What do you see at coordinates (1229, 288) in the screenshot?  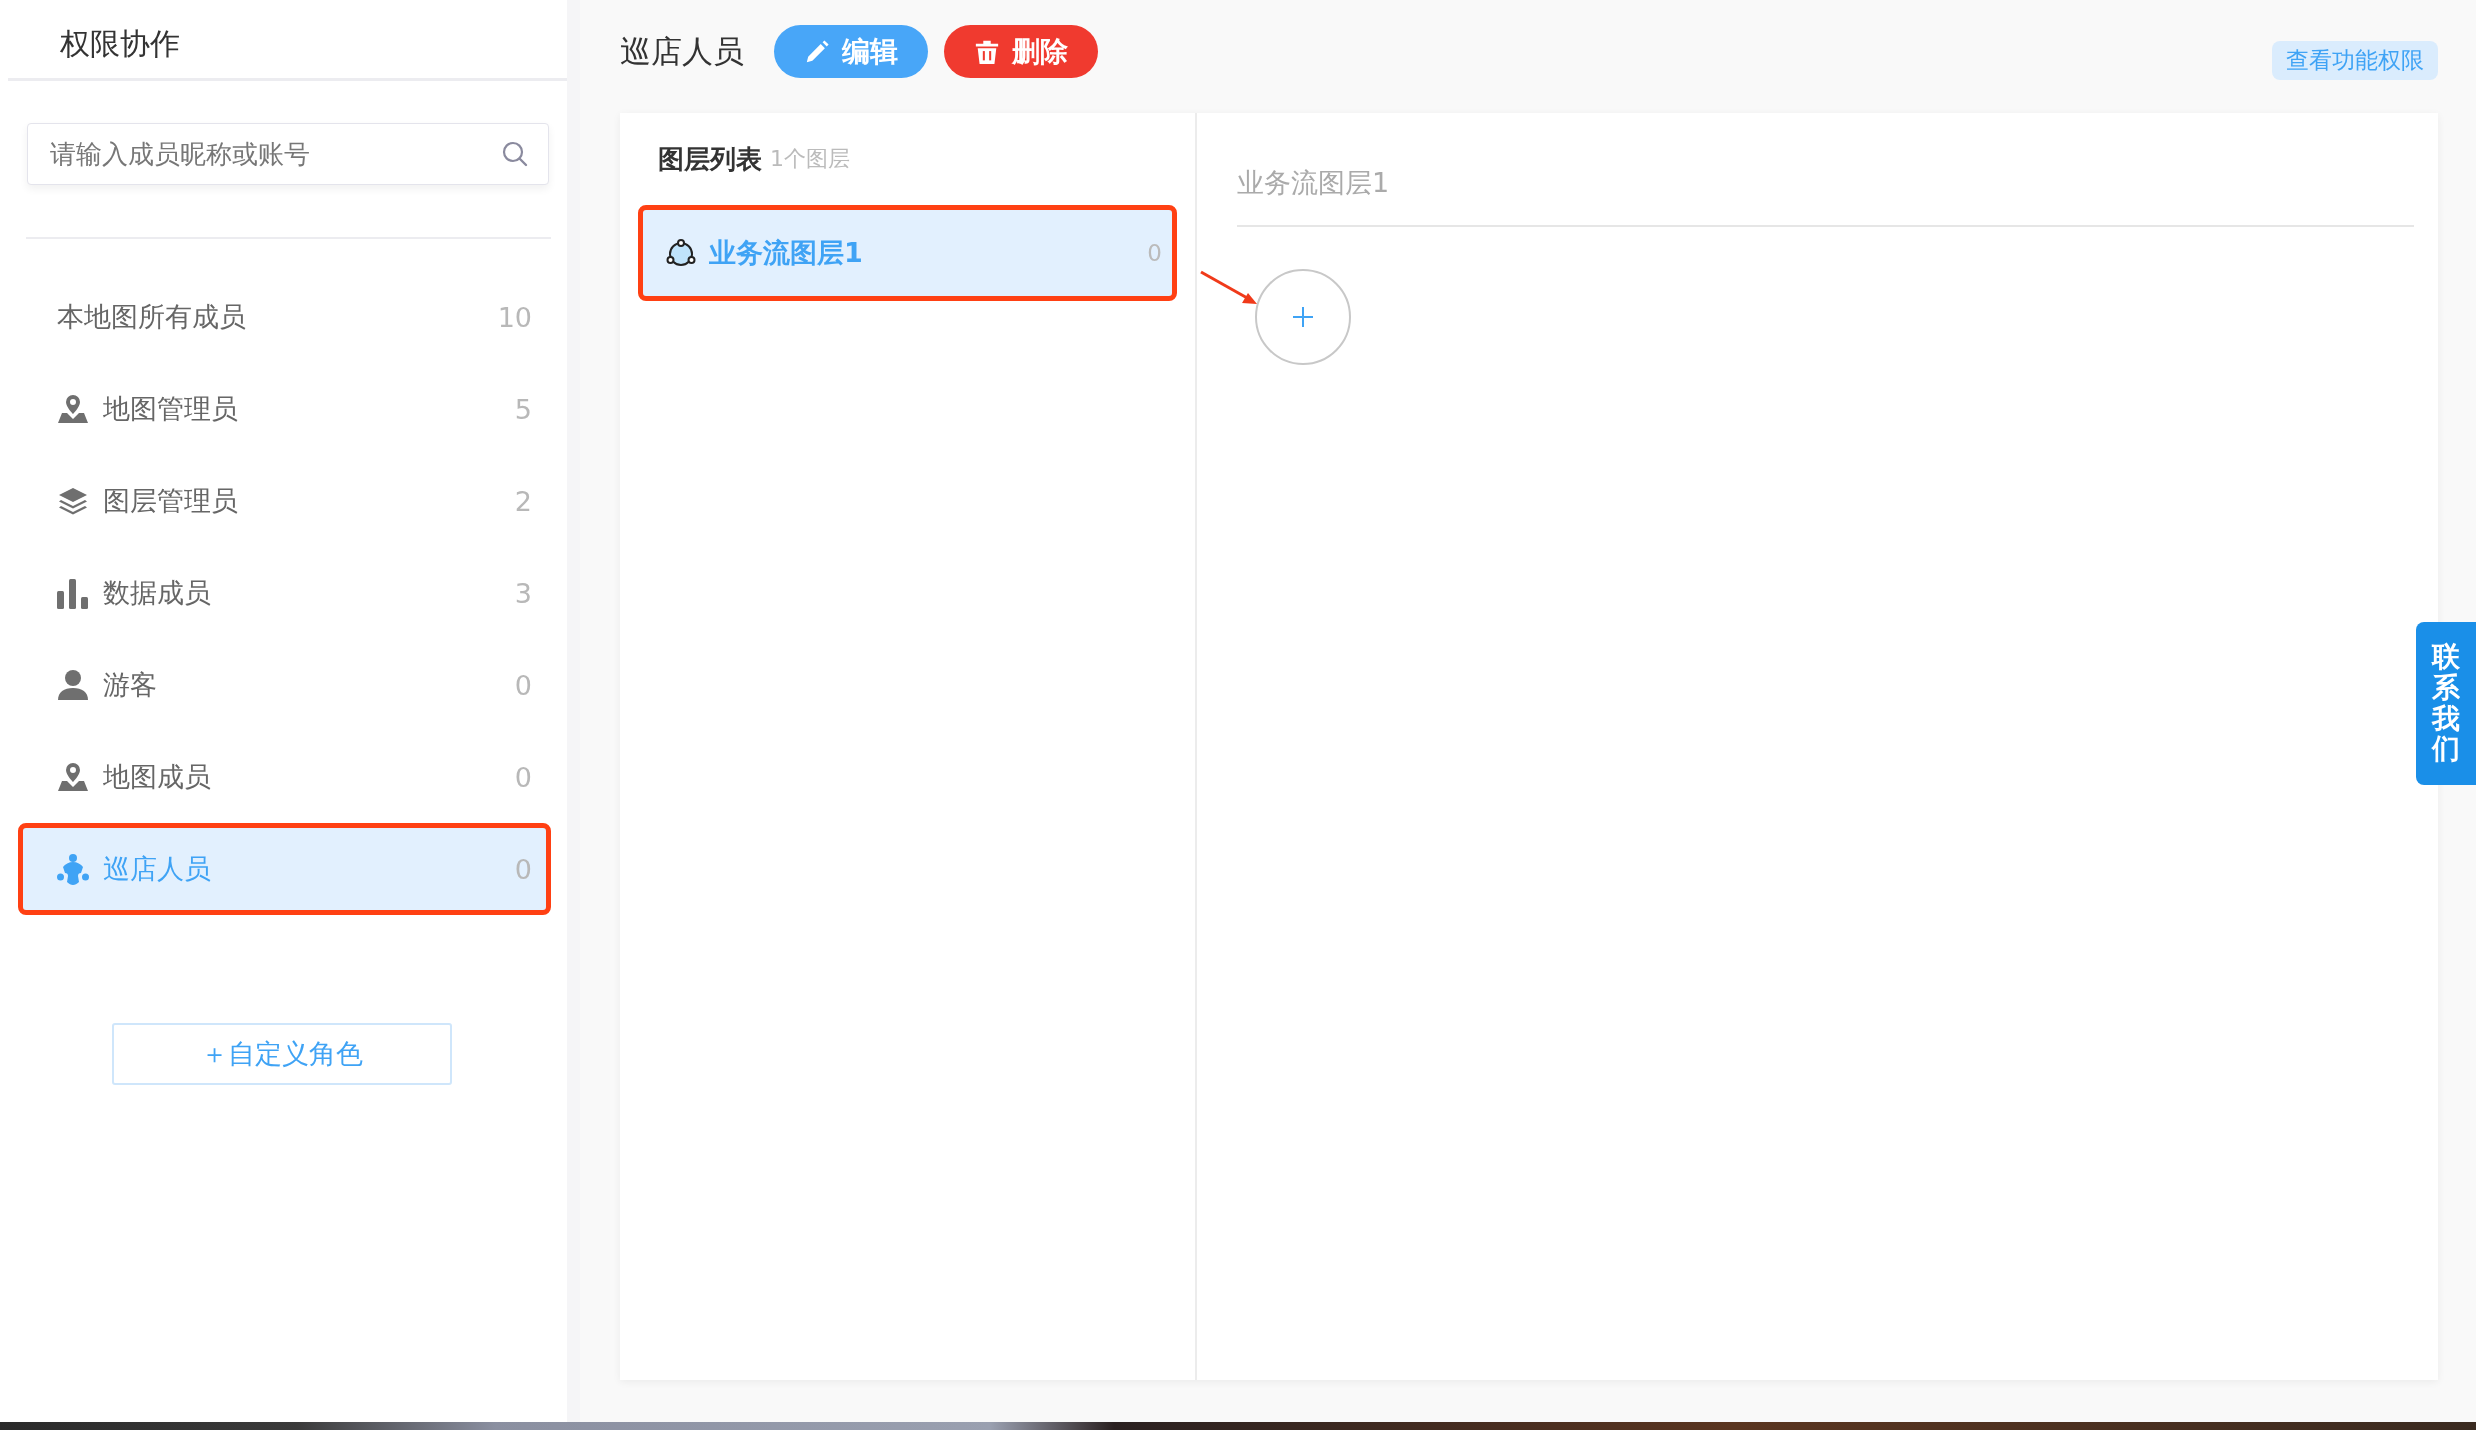 I see `annotation-arrow` at bounding box center [1229, 288].